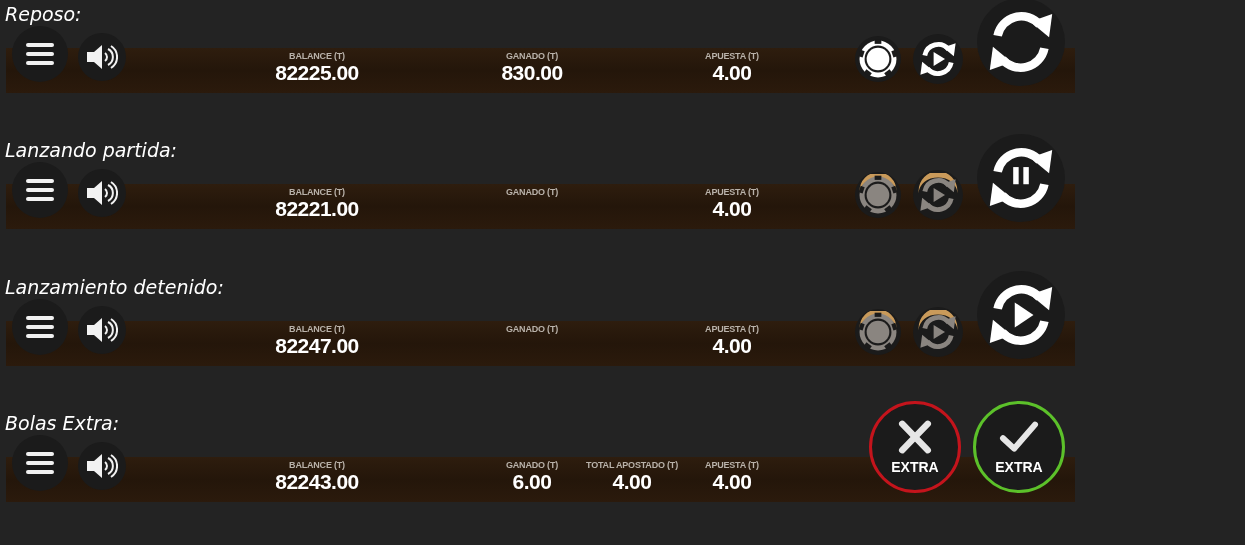  Describe the element at coordinates (43, 14) in the screenshot. I see `state-caption: Reposo:` at that location.